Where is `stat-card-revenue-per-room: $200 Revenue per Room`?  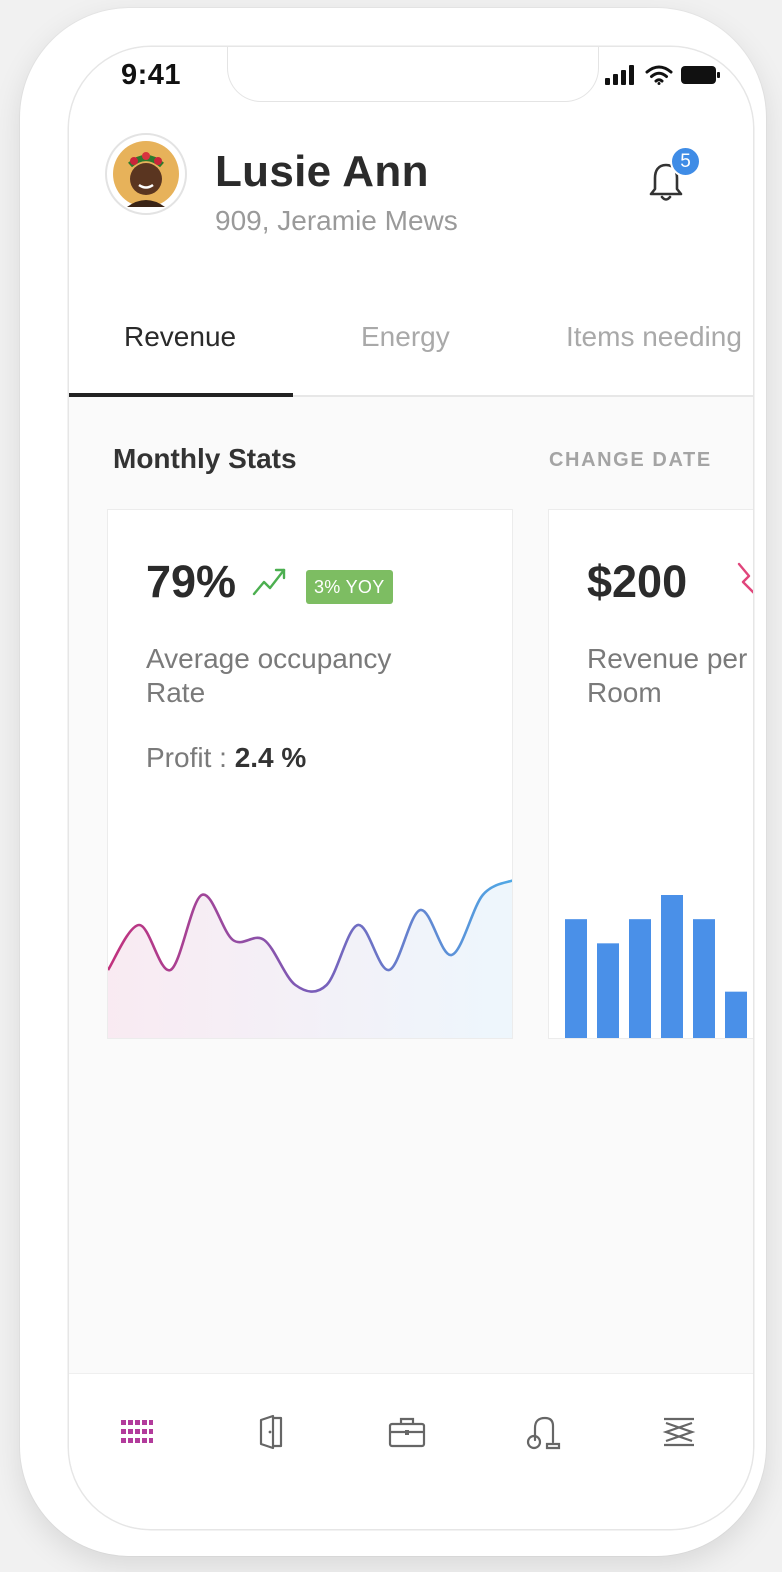 stat-card-revenue-per-room: $200 Revenue per Room is located at coordinates (650, 774).